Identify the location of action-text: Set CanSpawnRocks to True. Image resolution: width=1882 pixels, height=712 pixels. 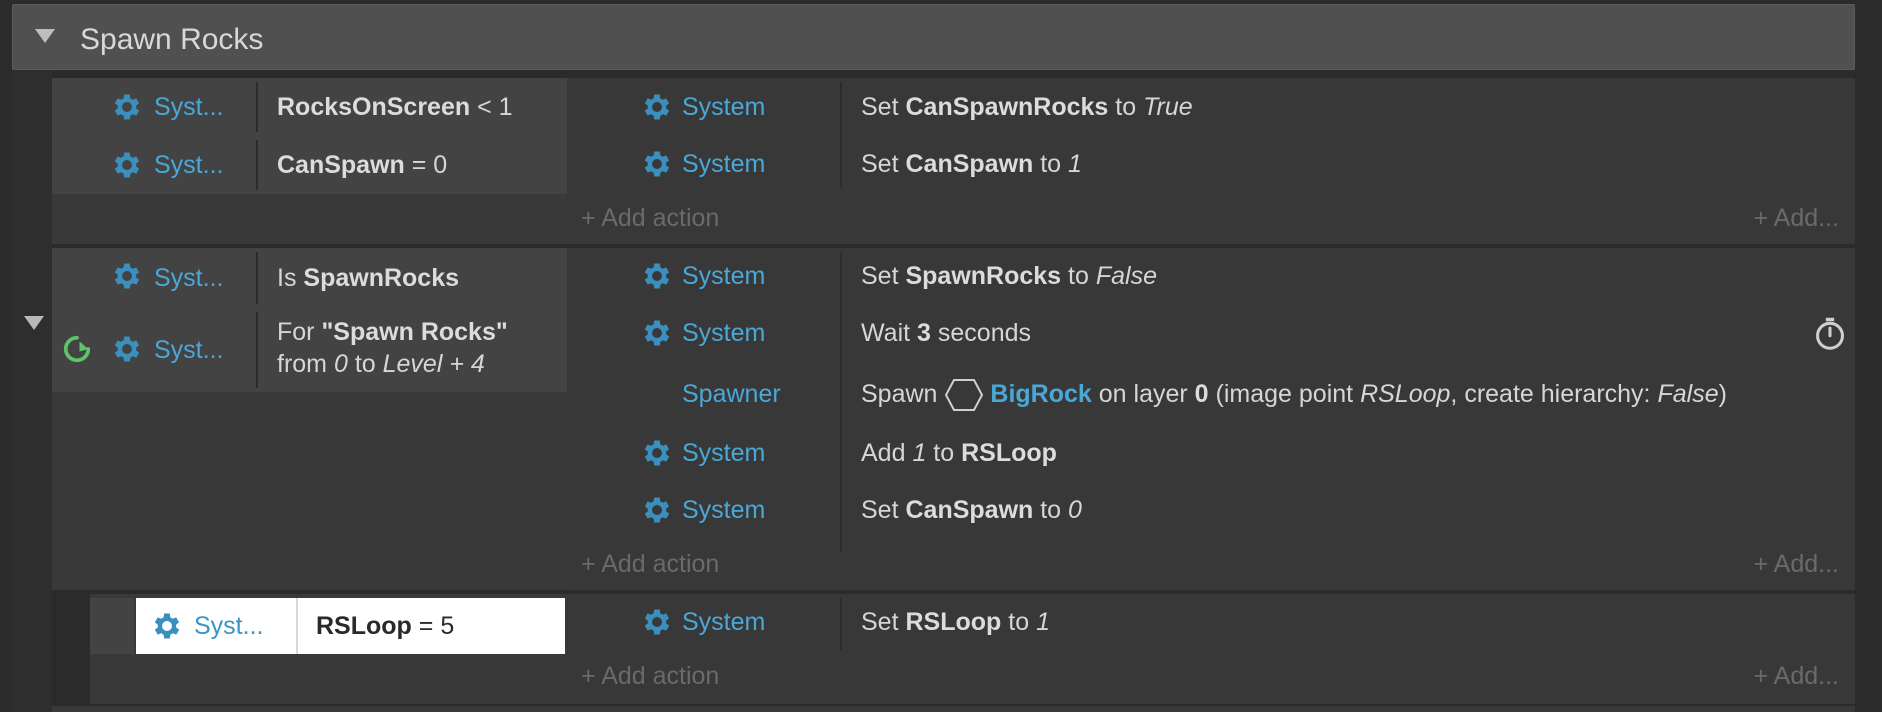
(1027, 107).